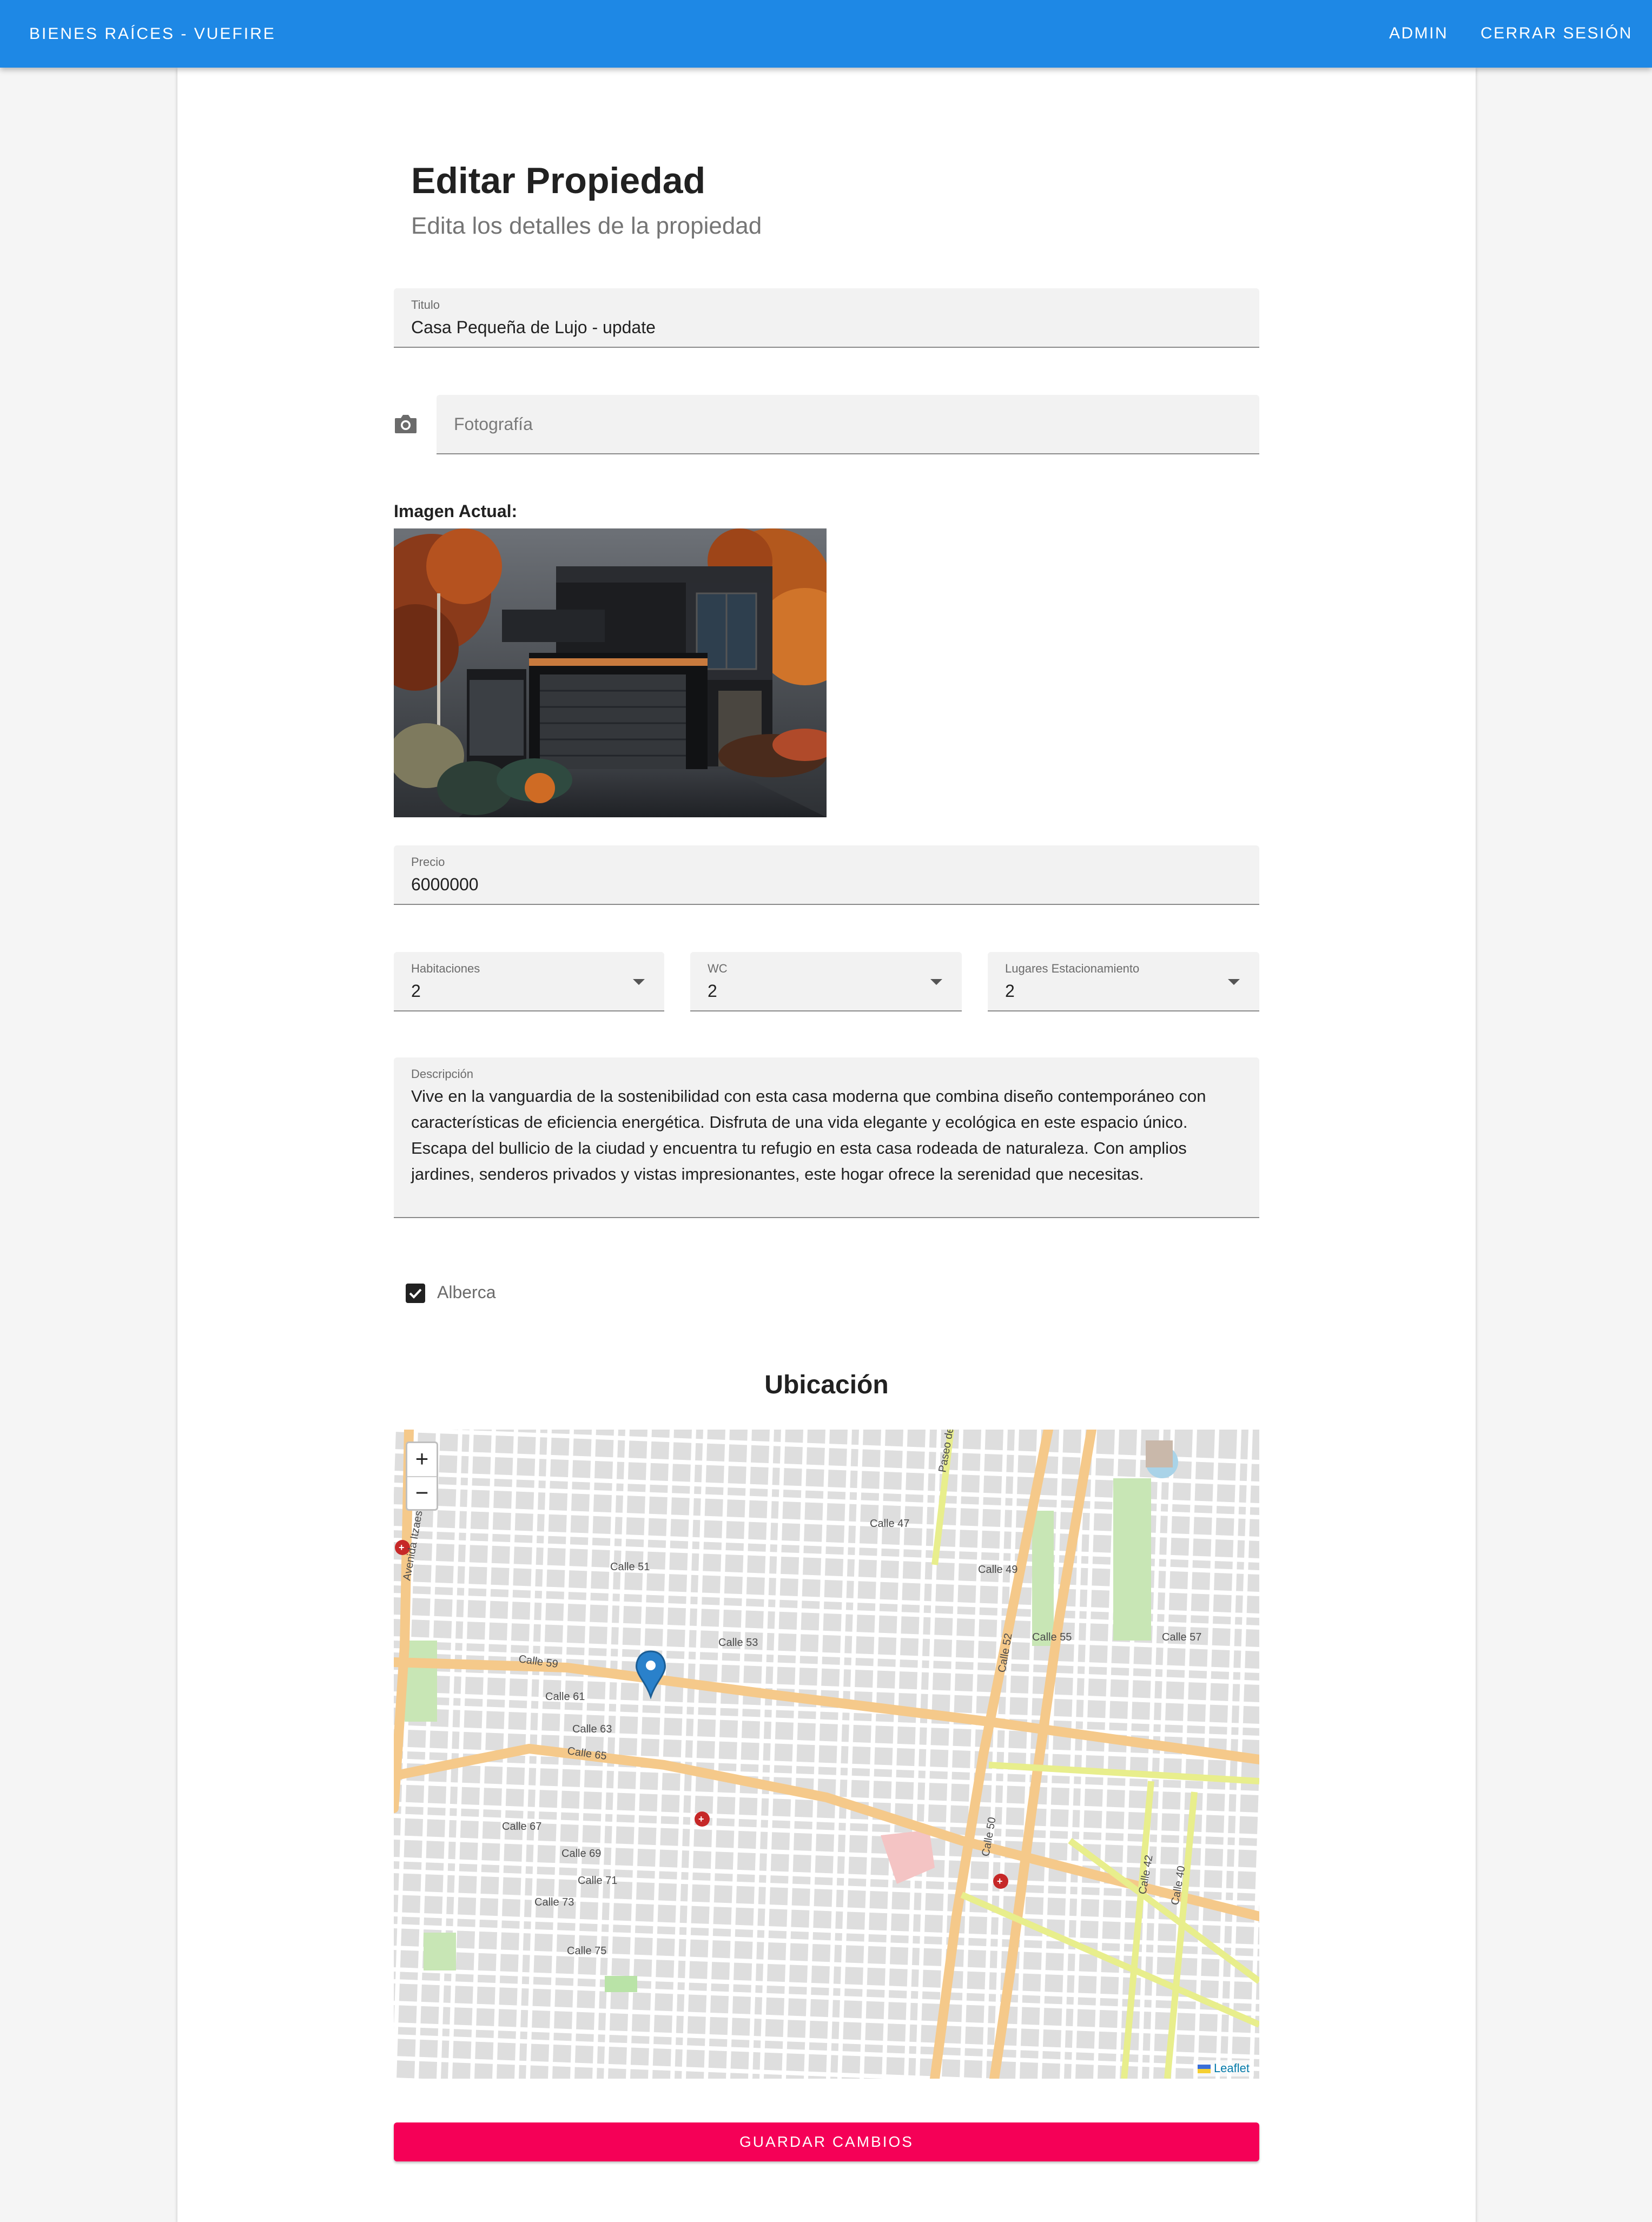 This screenshot has width=1652, height=2222. I want to click on photo-file-placeholder: Fotografía, so click(494, 424).